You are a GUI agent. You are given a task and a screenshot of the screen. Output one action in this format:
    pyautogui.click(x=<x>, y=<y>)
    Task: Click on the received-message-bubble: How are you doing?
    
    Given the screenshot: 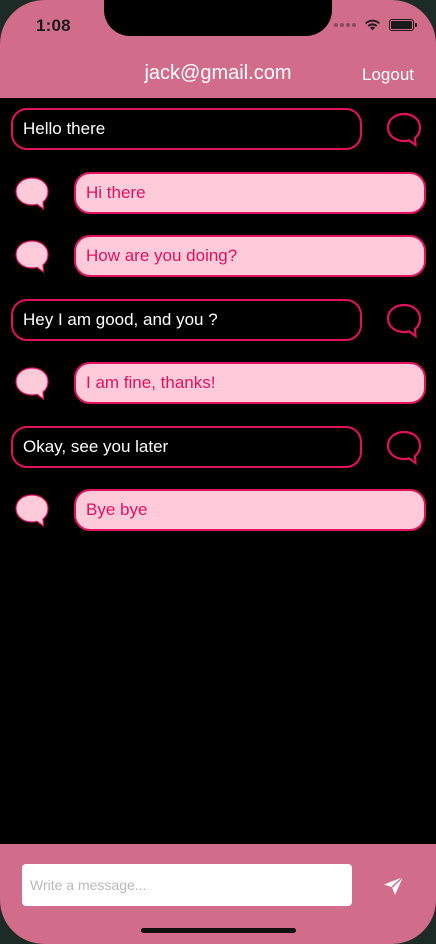 What is the action you would take?
    pyautogui.click(x=250, y=256)
    